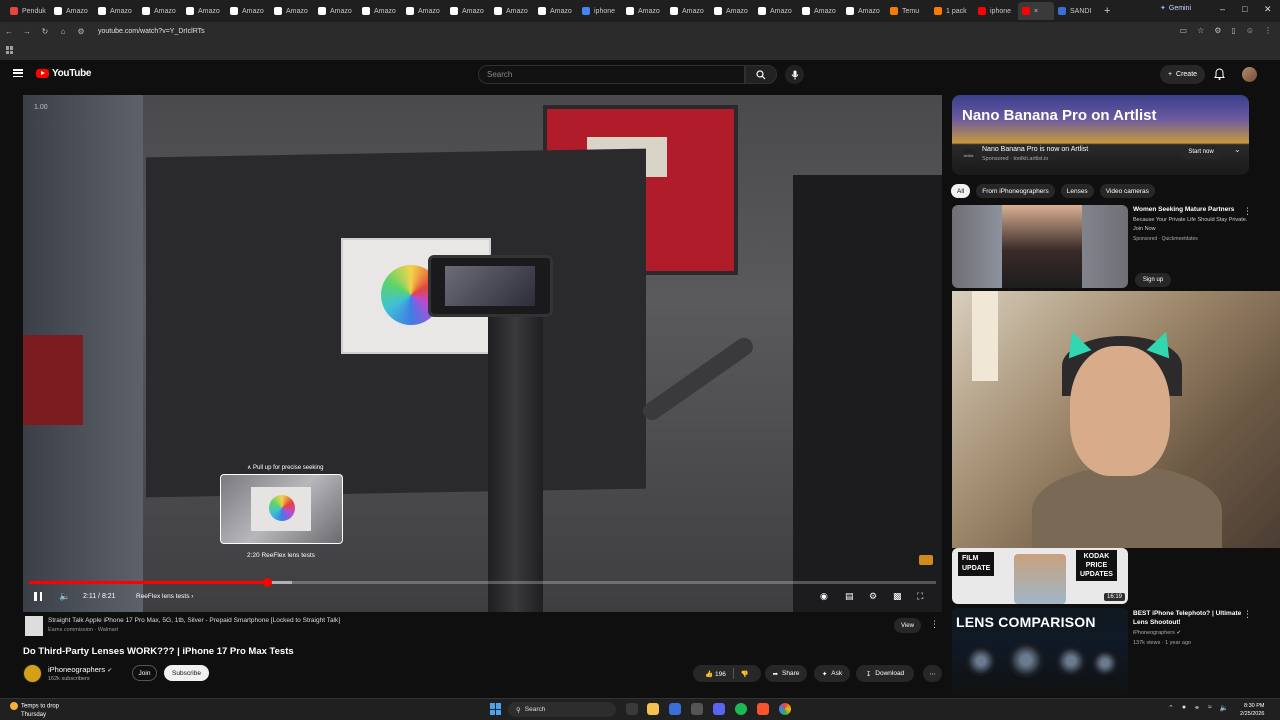 The image size is (1280, 720). What do you see at coordinates (28, 11) in the screenshot?
I see `browser-tab: Penduk` at bounding box center [28, 11].